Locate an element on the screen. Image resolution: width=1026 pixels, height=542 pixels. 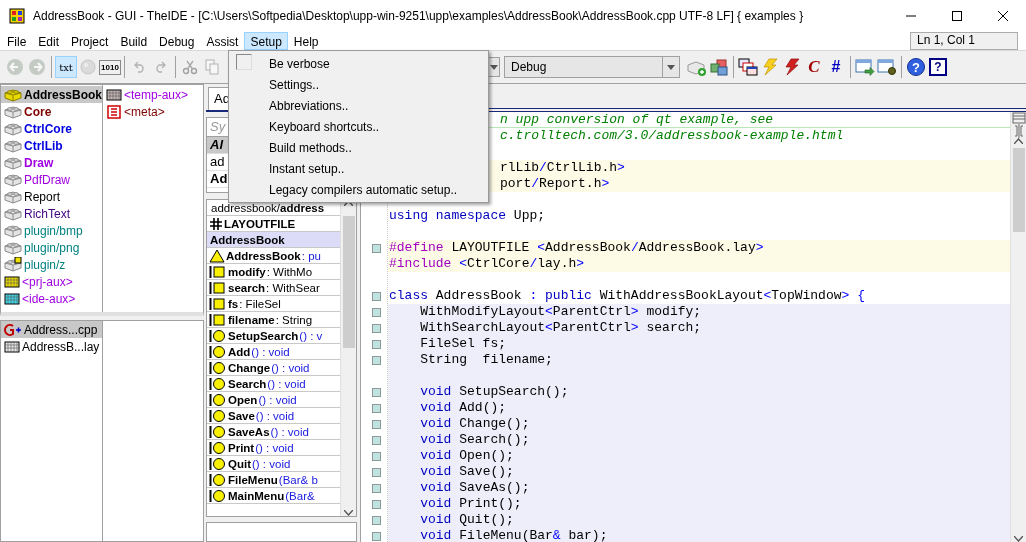
navigator-item: search: WithSear is located at coordinates (273, 288).